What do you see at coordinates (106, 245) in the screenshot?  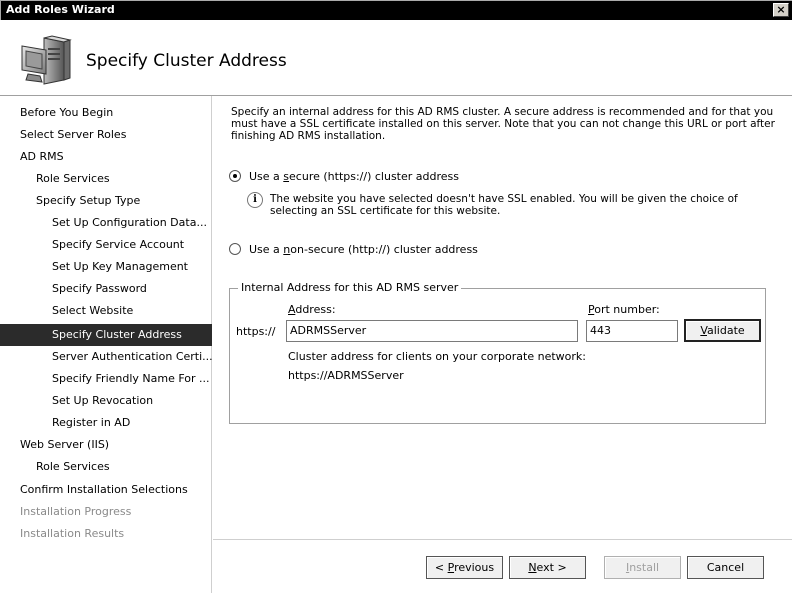 I see `nav-specify-service-account: Specify Service Account` at bounding box center [106, 245].